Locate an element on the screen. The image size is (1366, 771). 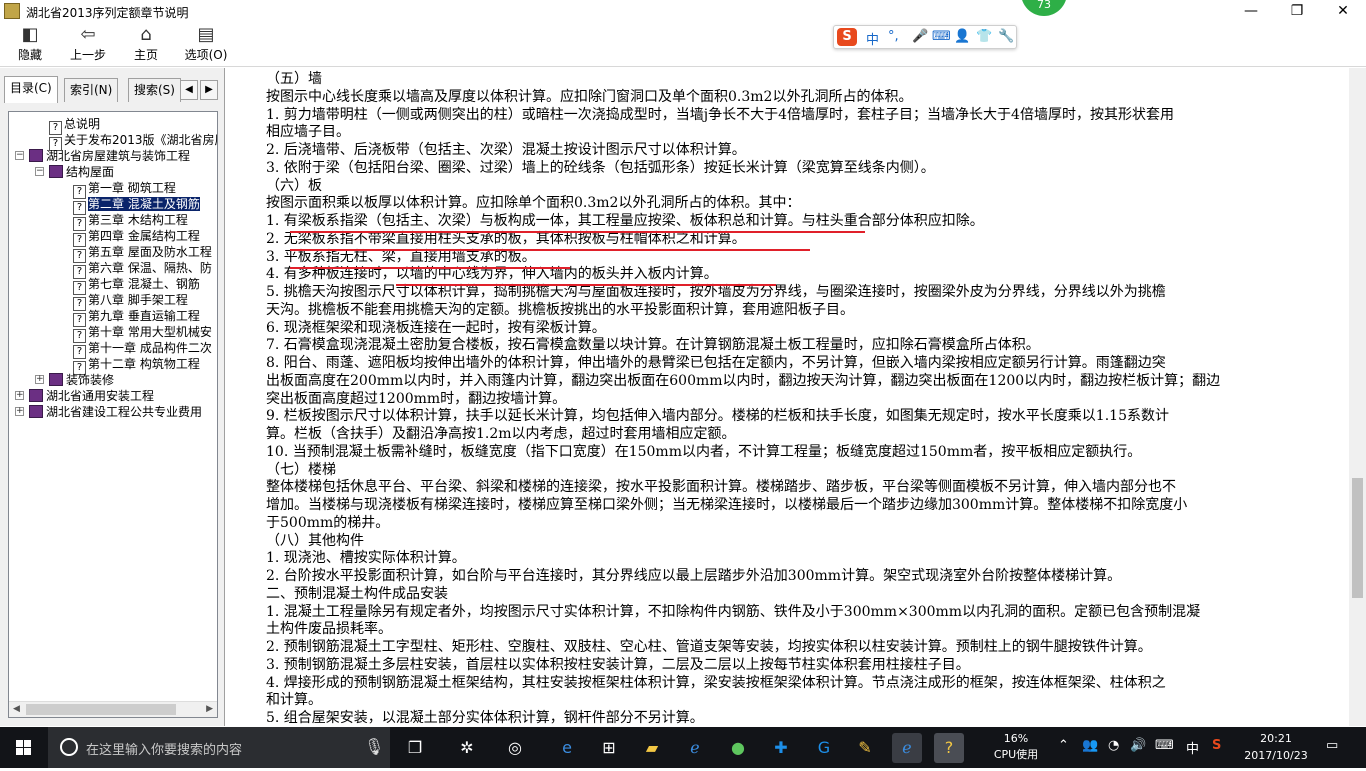
tab-scroll-left-icon: ◀ is located at coordinates (189, 90).